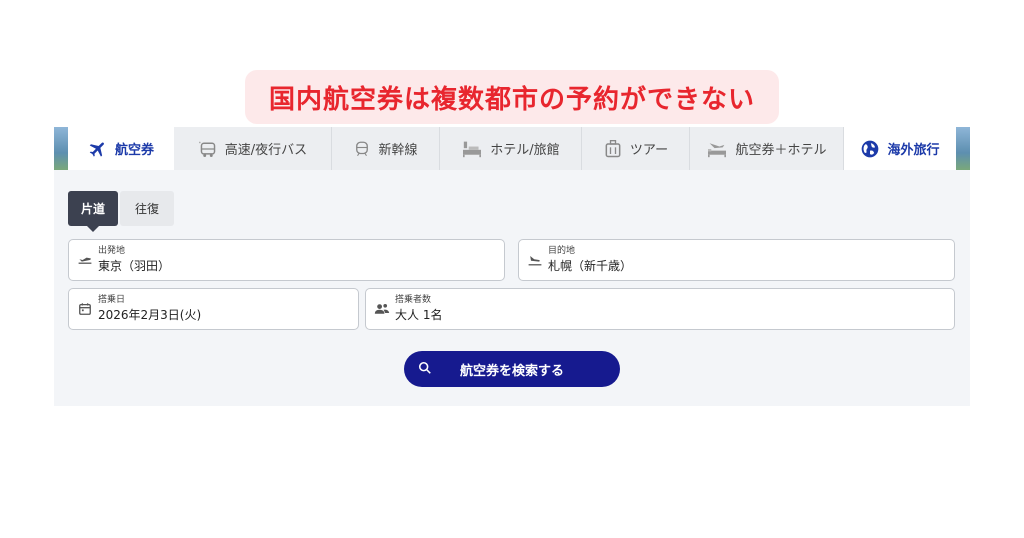  What do you see at coordinates (286, 260) in the screenshot?
I see `departure-field: 出発地 東京（羽田）` at bounding box center [286, 260].